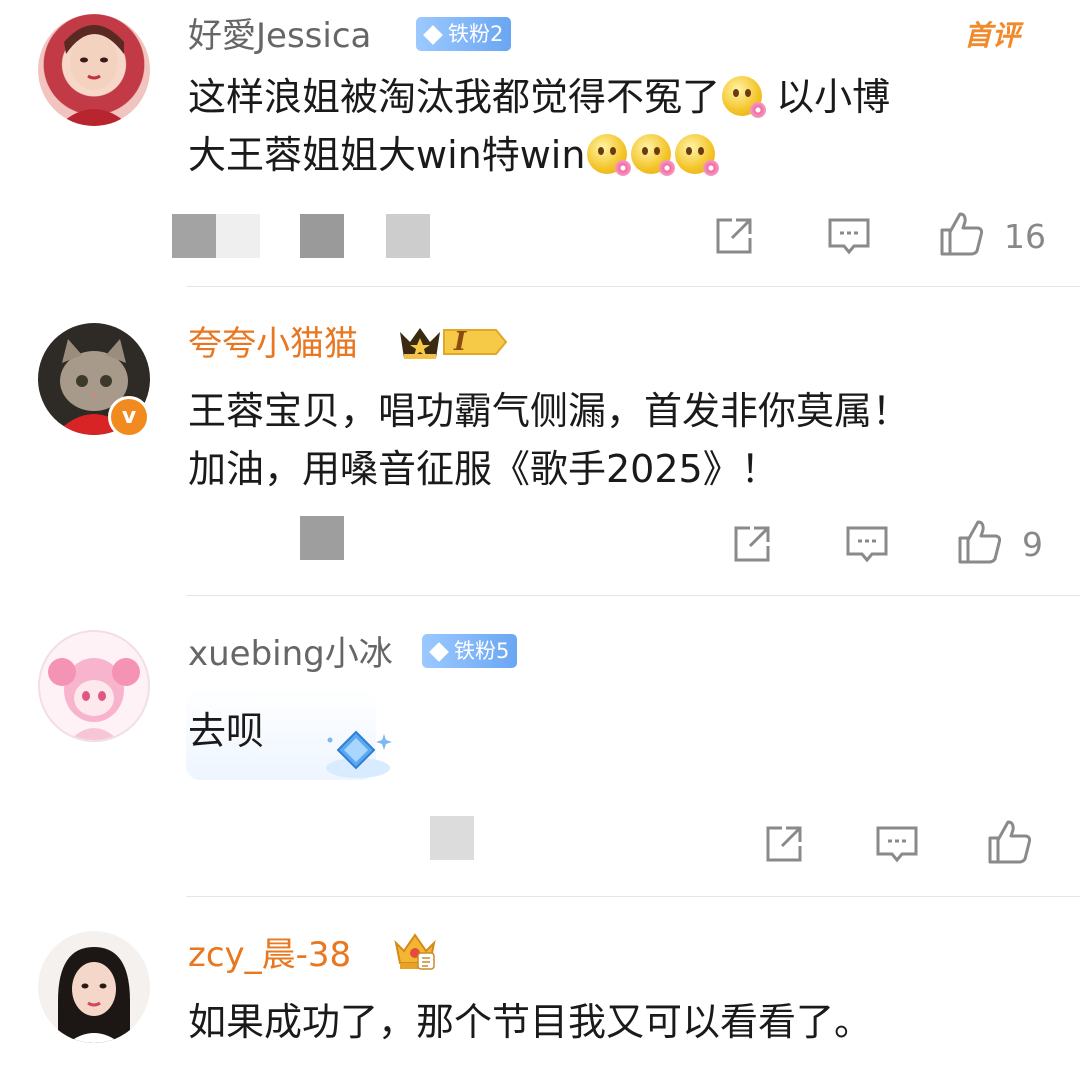 The height and width of the screenshot is (1073, 1080). Describe the element at coordinates (633, 286) in the screenshot. I see `divider` at that location.